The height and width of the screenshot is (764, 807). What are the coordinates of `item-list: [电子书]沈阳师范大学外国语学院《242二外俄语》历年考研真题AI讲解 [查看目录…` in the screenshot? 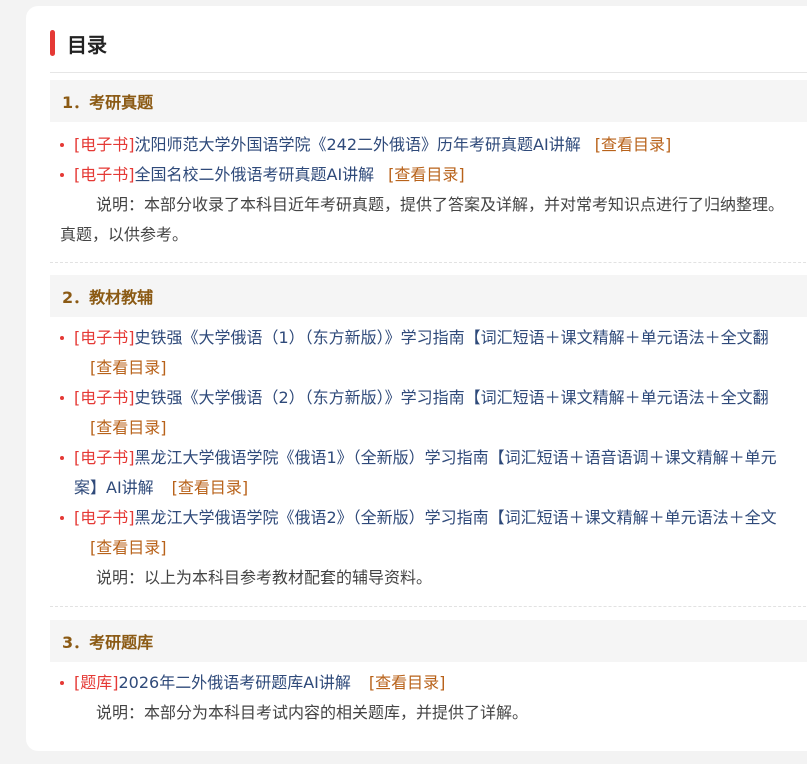 It's located at (428, 160).